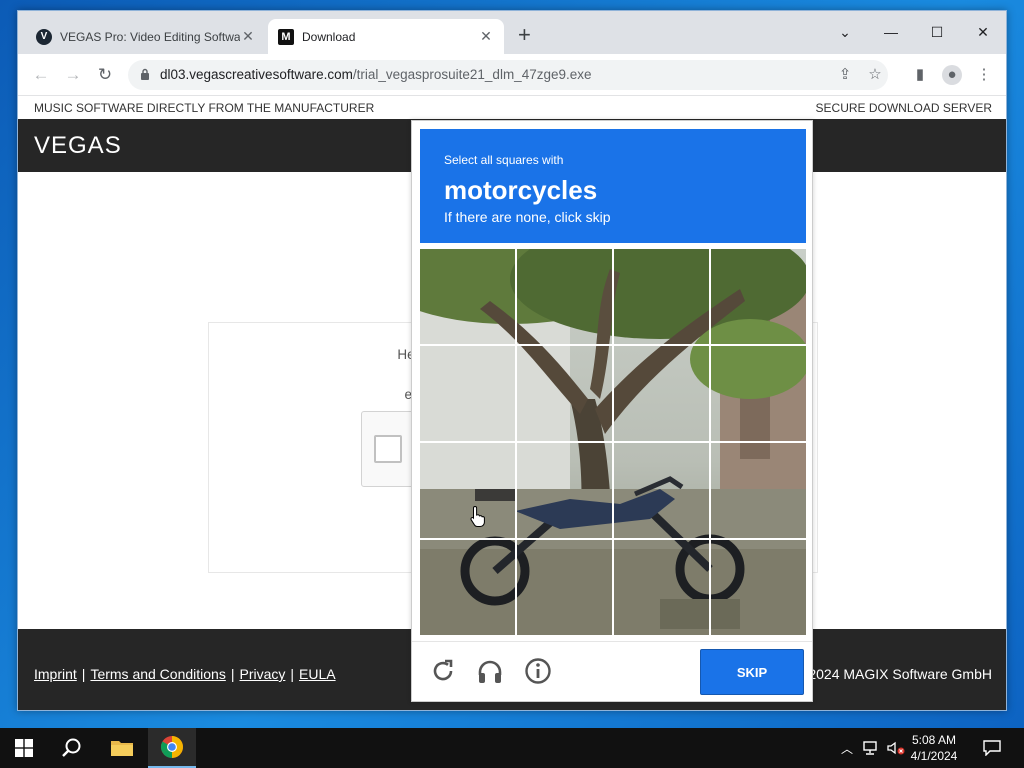 The height and width of the screenshot is (768, 1024). Describe the element at coordinates (443, 671) in the screenshot. I see `reload-icon` at that location.